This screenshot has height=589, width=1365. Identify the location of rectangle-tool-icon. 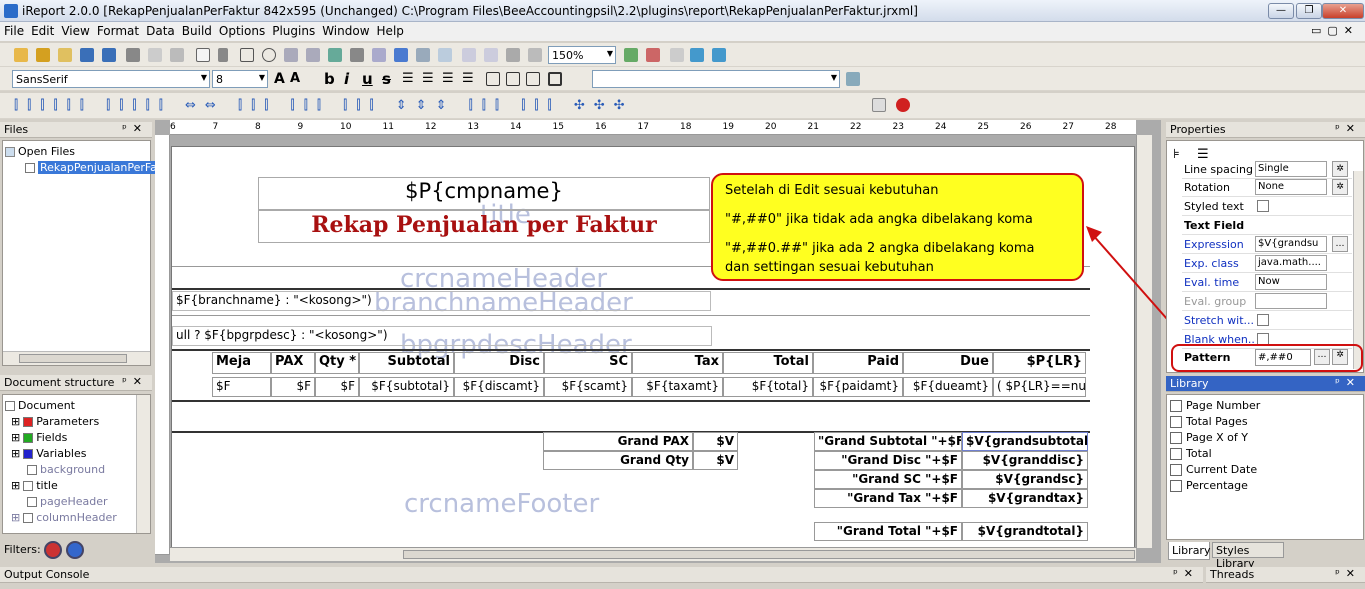
(247, 55).